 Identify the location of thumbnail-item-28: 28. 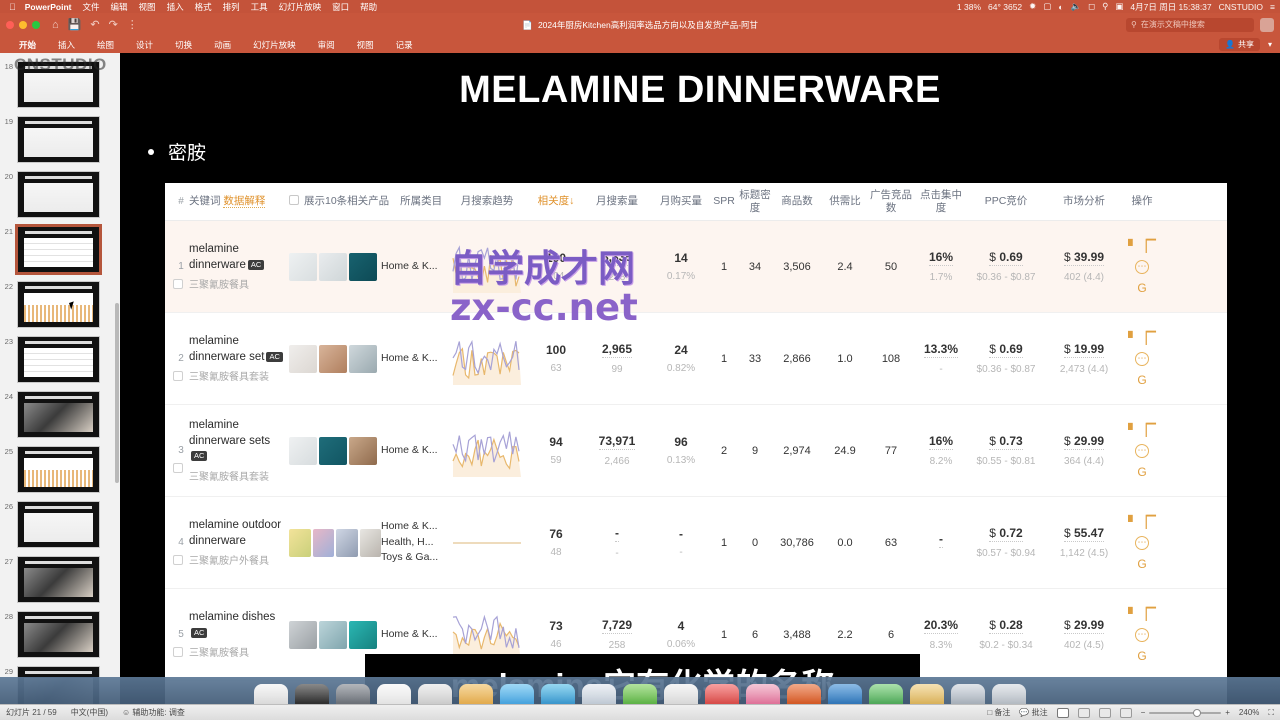
(60, 634).